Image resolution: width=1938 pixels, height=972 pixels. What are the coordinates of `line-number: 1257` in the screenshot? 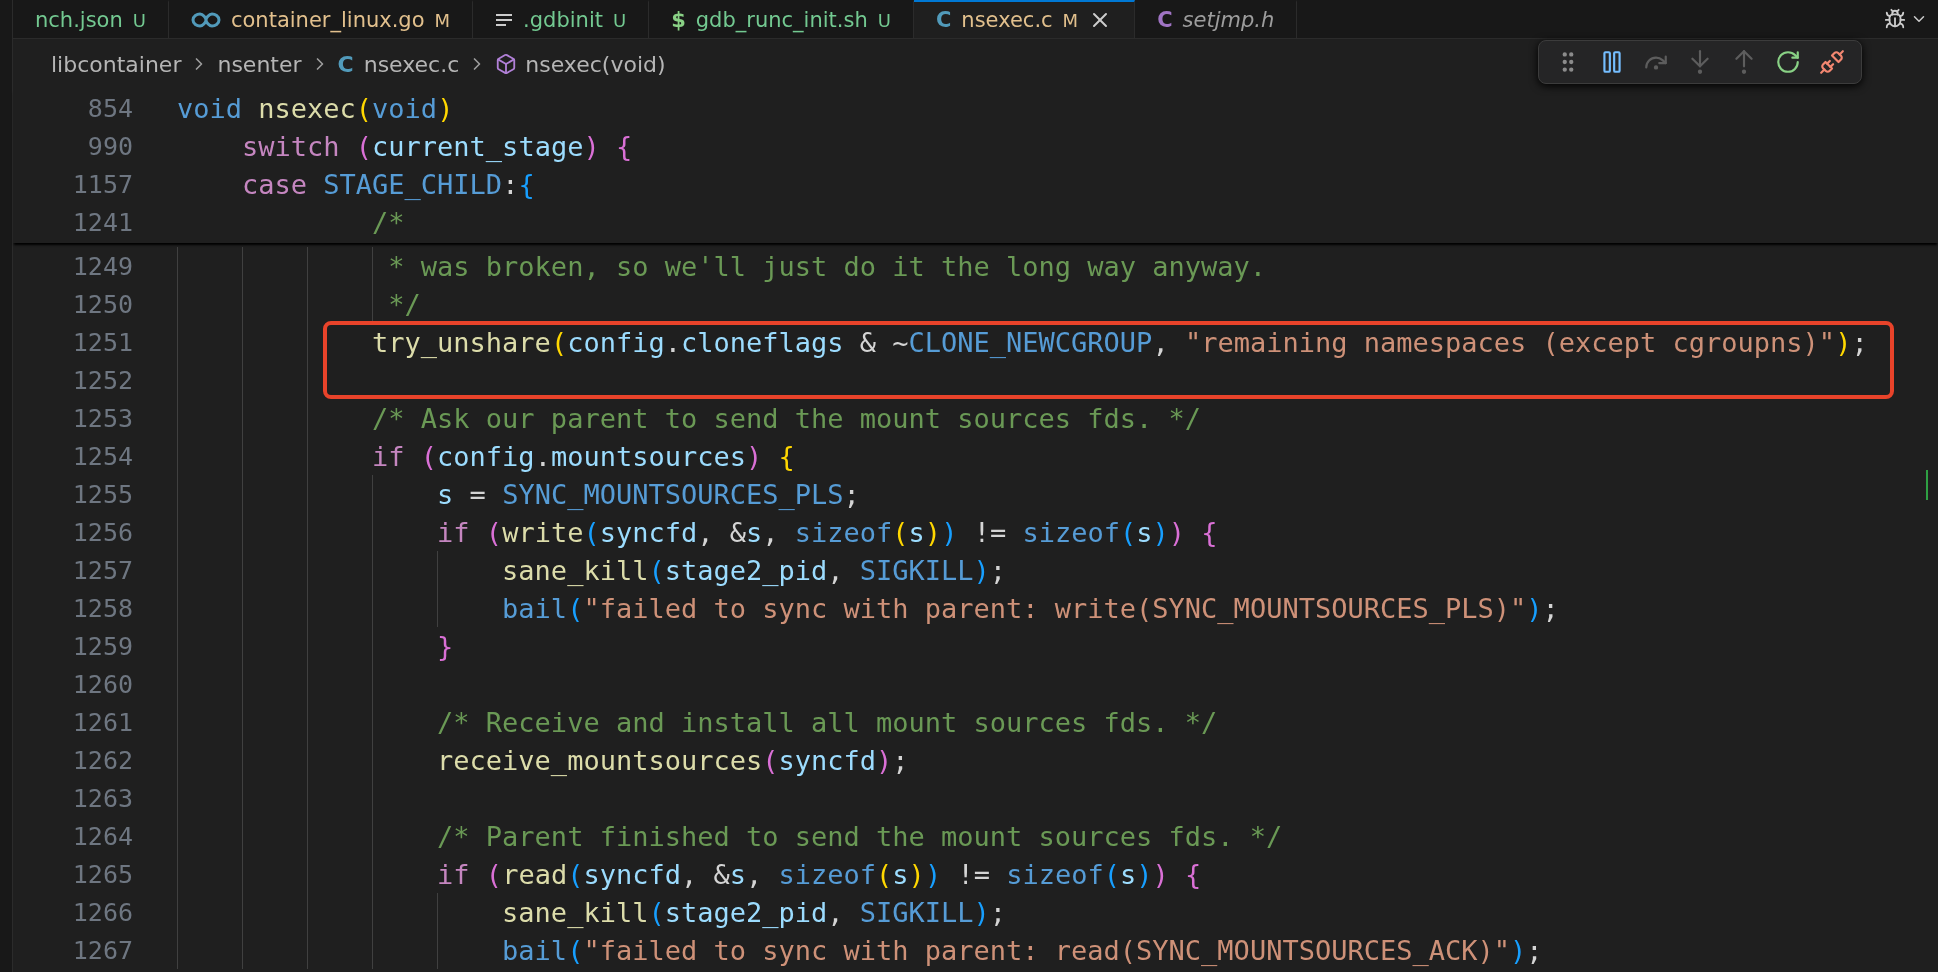 It's located at (102, 570).